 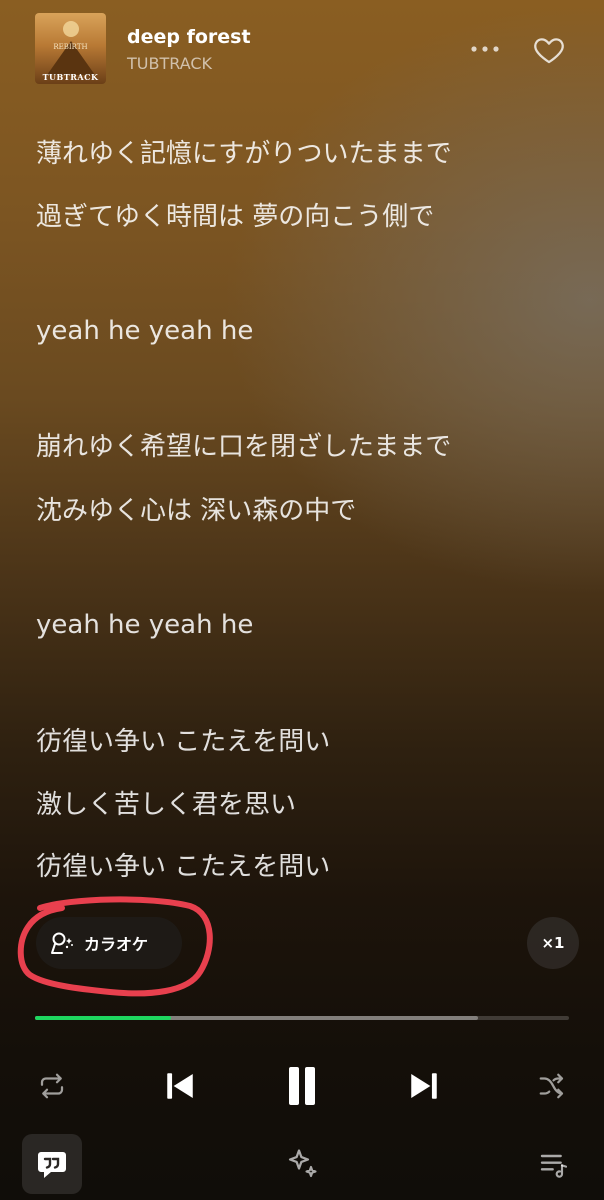 I want to click on progress-fill, so click(x=103, y=1018).